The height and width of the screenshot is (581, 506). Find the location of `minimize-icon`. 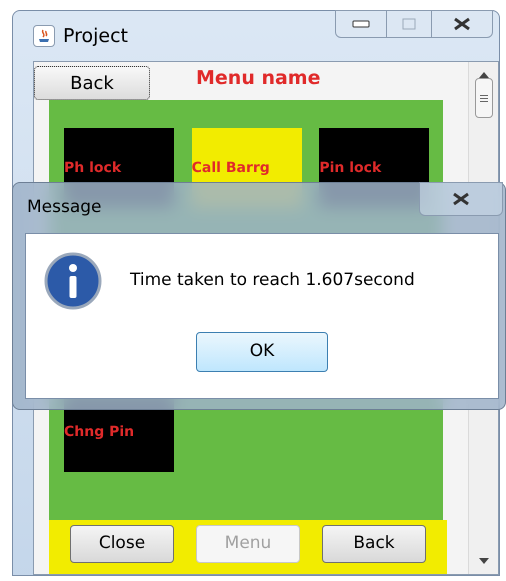

minimize-icon is located at coordinates (361, 24).